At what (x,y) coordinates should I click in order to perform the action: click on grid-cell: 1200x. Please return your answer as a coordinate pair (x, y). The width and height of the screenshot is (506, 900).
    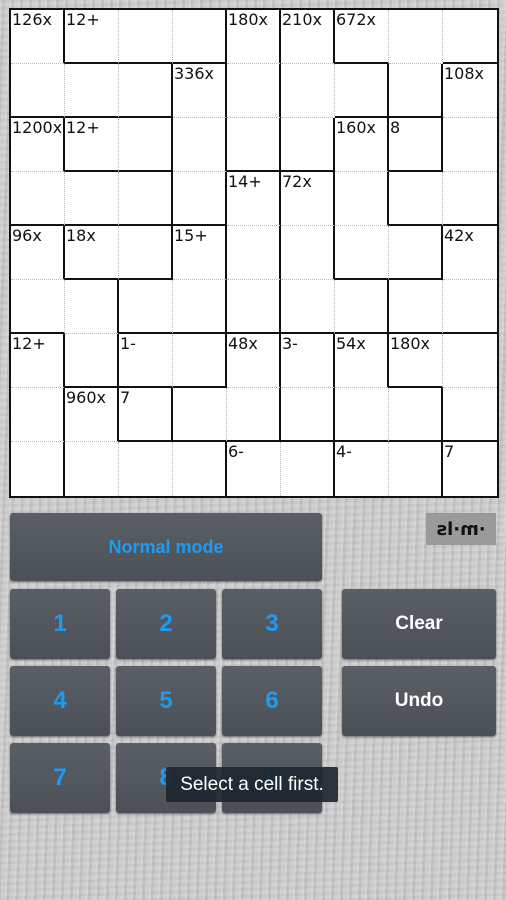
    Looking at the image, I should click on (38, 145).